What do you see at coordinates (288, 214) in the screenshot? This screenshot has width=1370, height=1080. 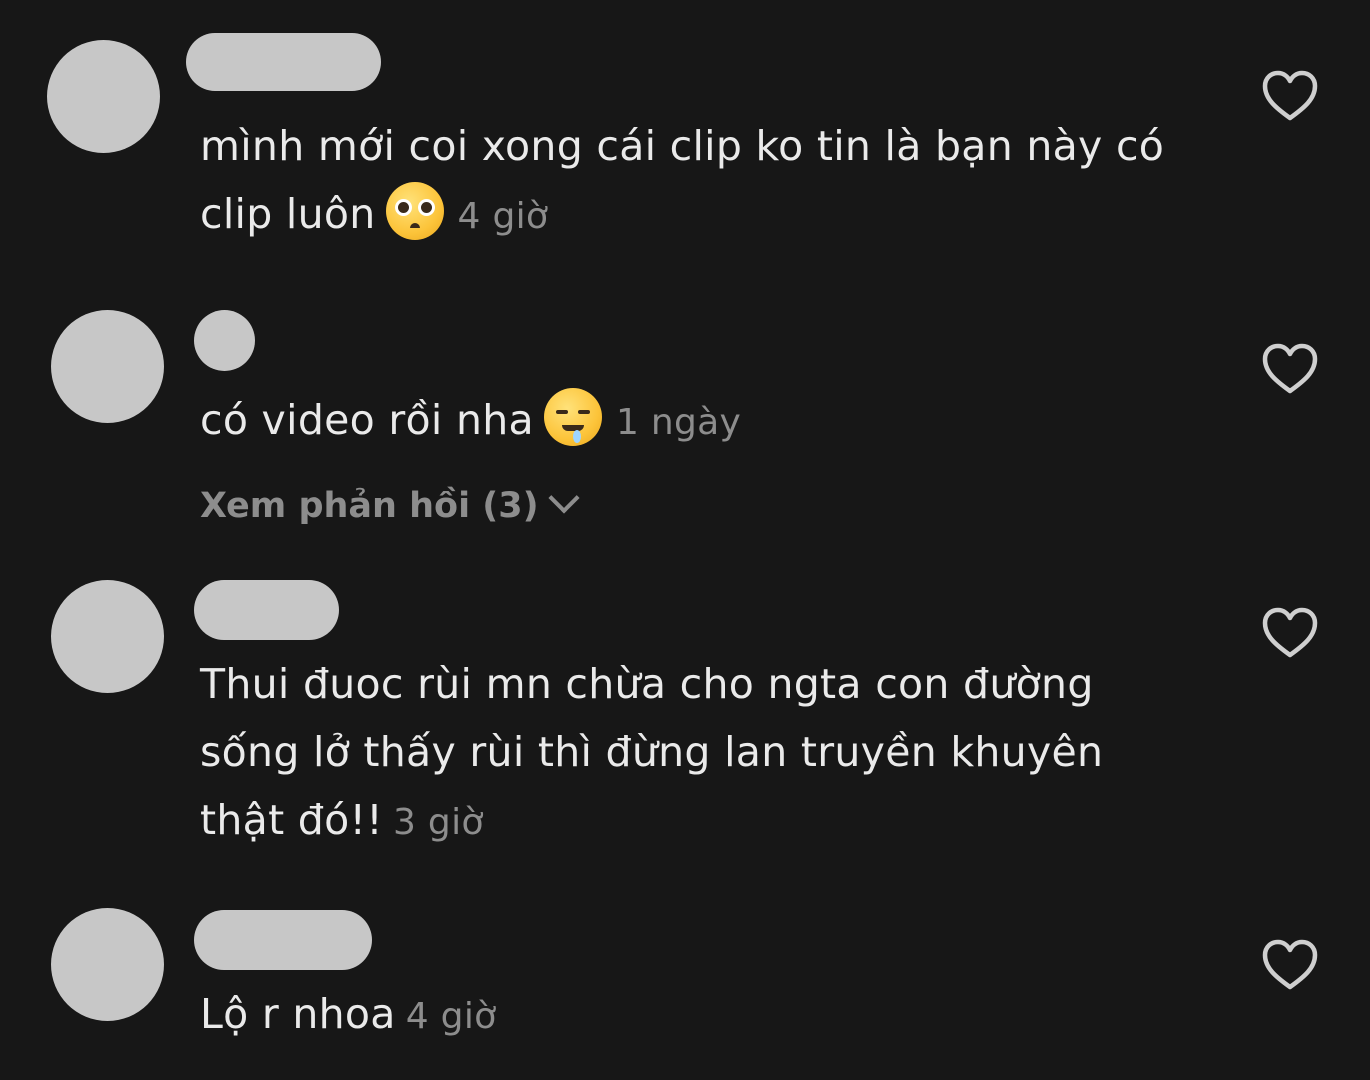 I see `comment-line-text: clip luôn` at bounding box center [288, 214].